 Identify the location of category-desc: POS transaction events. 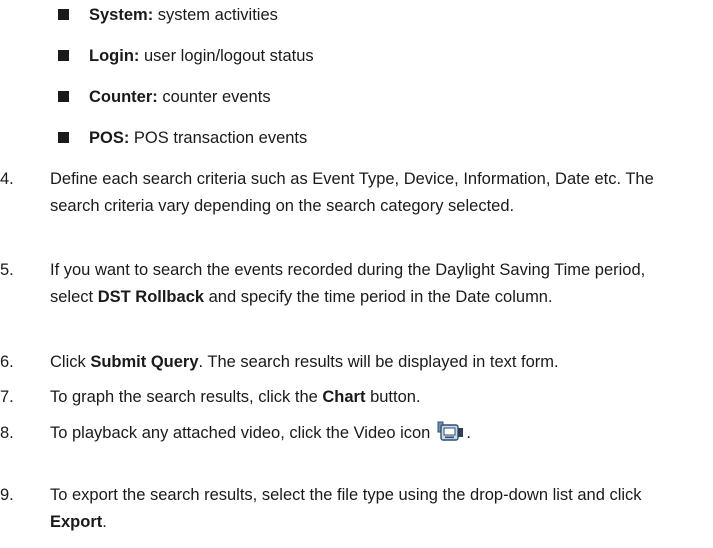
(218, 138).